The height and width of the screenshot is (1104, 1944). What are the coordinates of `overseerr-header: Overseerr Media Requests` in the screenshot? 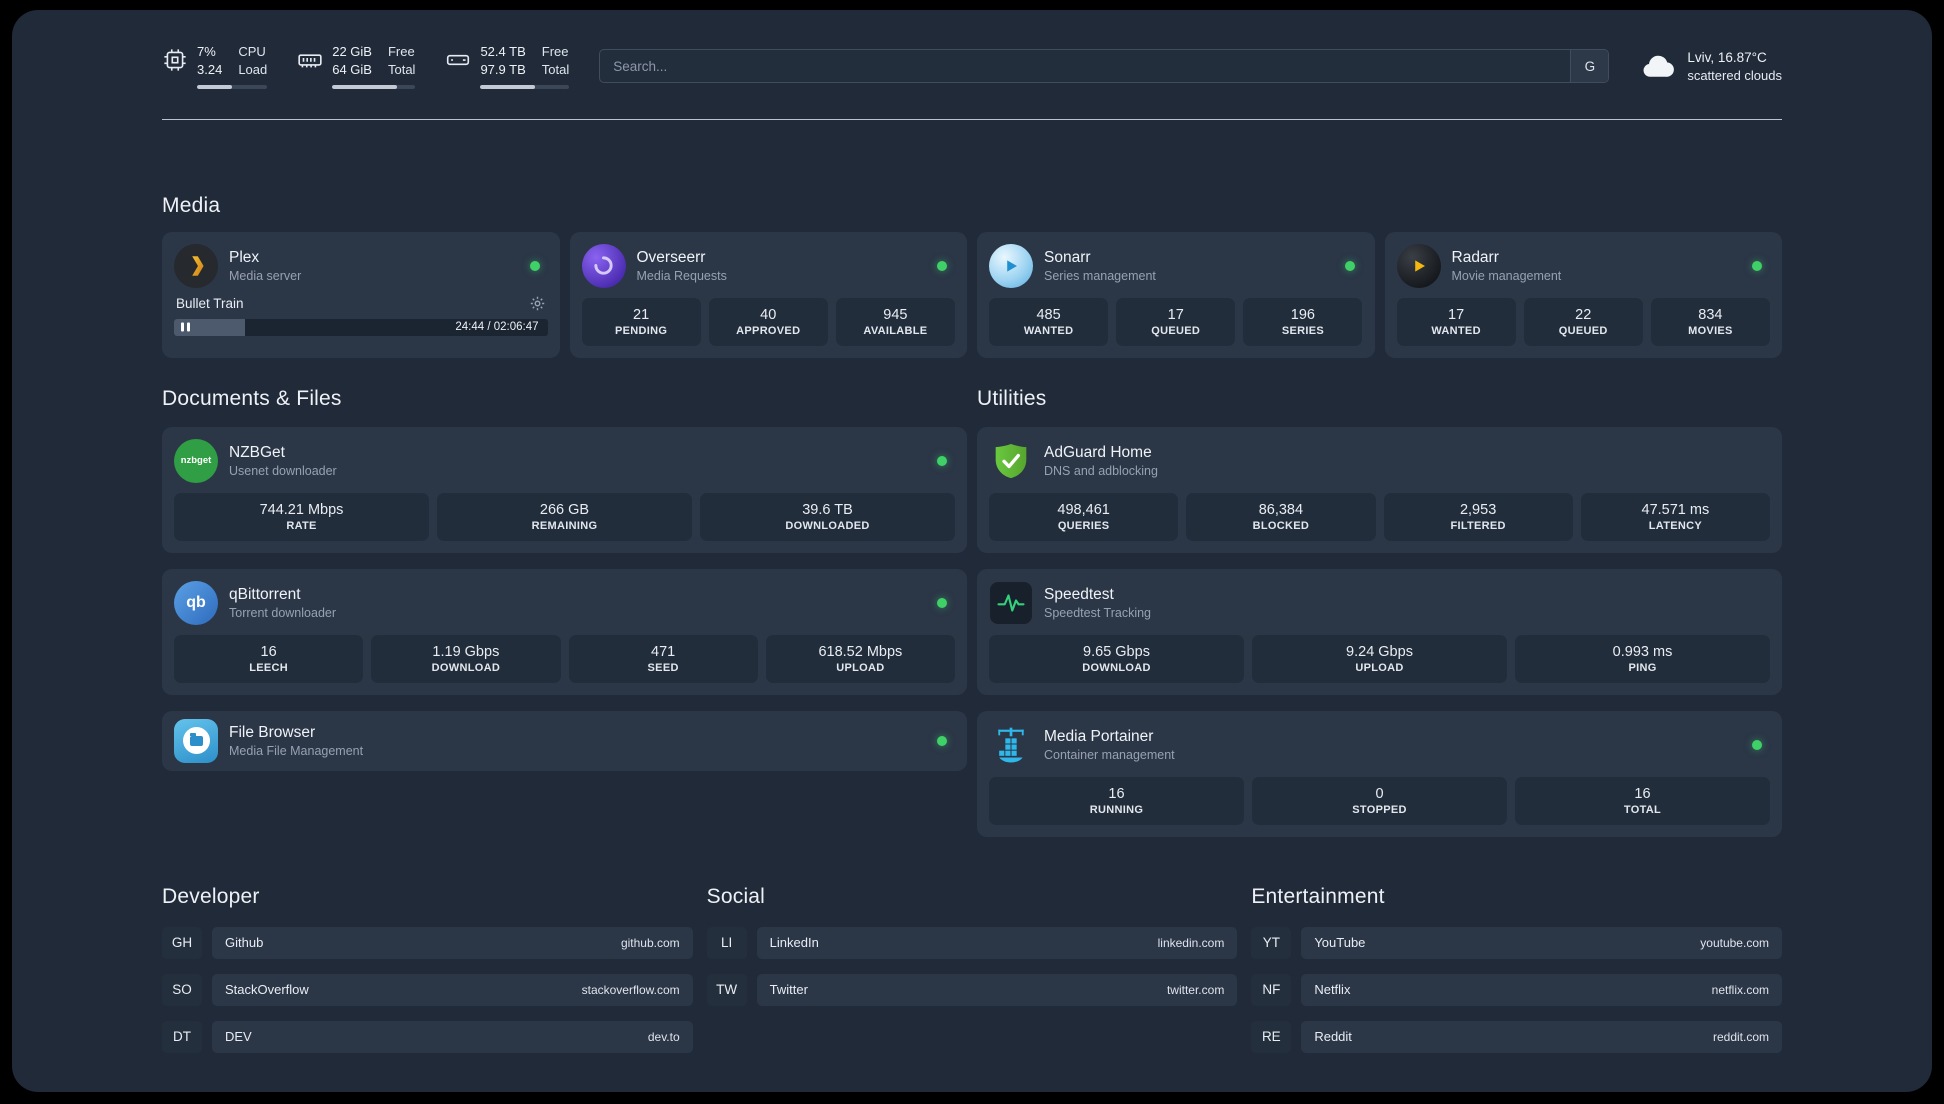 It's located at (768, 265).